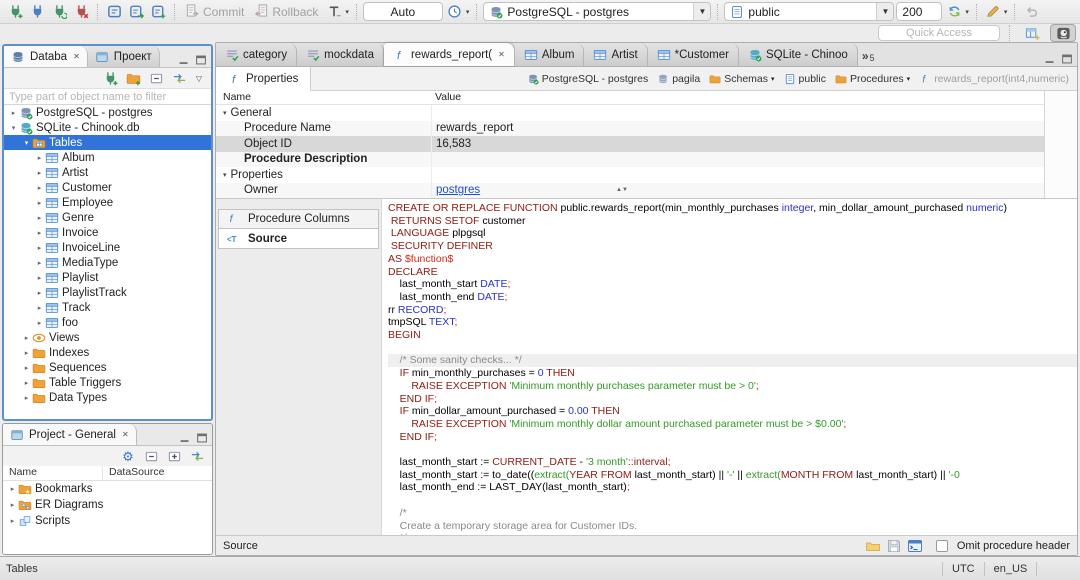 The width and height of the screenshot is (1080, 580). Describe the element at coordinates (446, 97) in the screenshot. I see `grid-column-value: Value` at that location.